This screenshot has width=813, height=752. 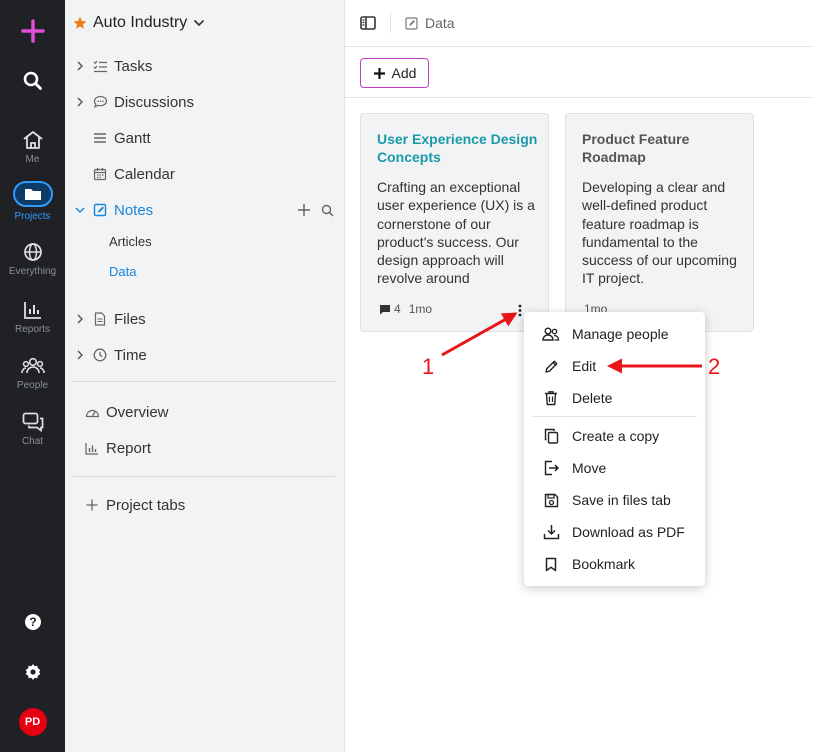 I want to click on people-icon, so click(x=32, y=365).